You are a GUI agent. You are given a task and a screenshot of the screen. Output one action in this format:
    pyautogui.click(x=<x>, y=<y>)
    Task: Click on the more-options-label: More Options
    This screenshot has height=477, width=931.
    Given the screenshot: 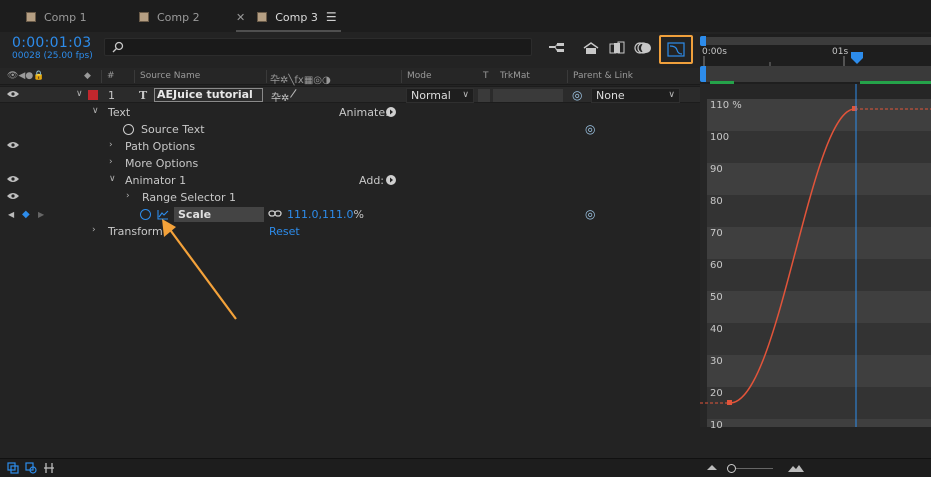 What is the action you would take?
    pyautogui.click(x=162, y=163)
    